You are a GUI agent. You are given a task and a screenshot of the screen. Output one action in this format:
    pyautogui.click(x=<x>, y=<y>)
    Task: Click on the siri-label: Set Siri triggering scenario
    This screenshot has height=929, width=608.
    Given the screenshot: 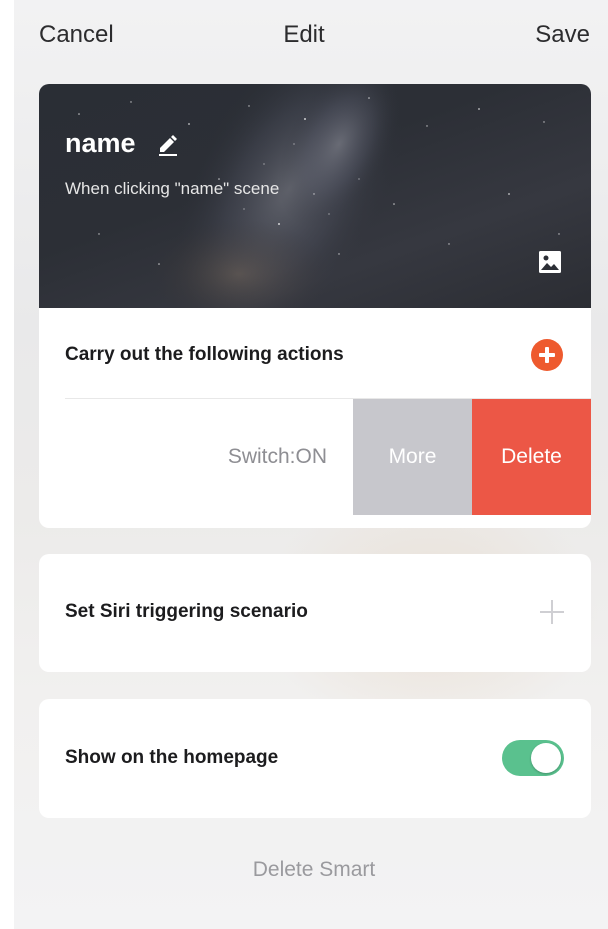 What is the action you would take?
    pyautogui.click(x=186, y=611)
    